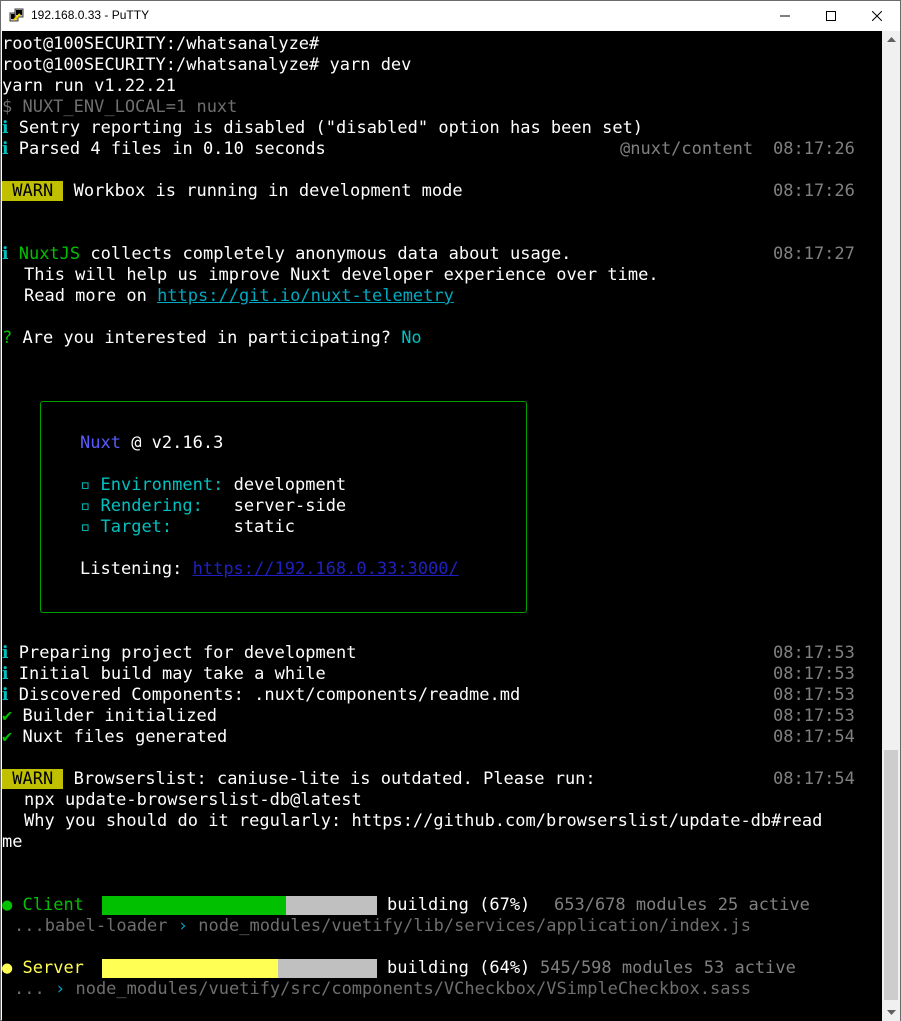 This screenshot has height=1021, width=901. Describe the element at coordinates (428, 674) in the screenshot. I see `log-line: ℹ Initial build may take a while 08:17:53` at that location.